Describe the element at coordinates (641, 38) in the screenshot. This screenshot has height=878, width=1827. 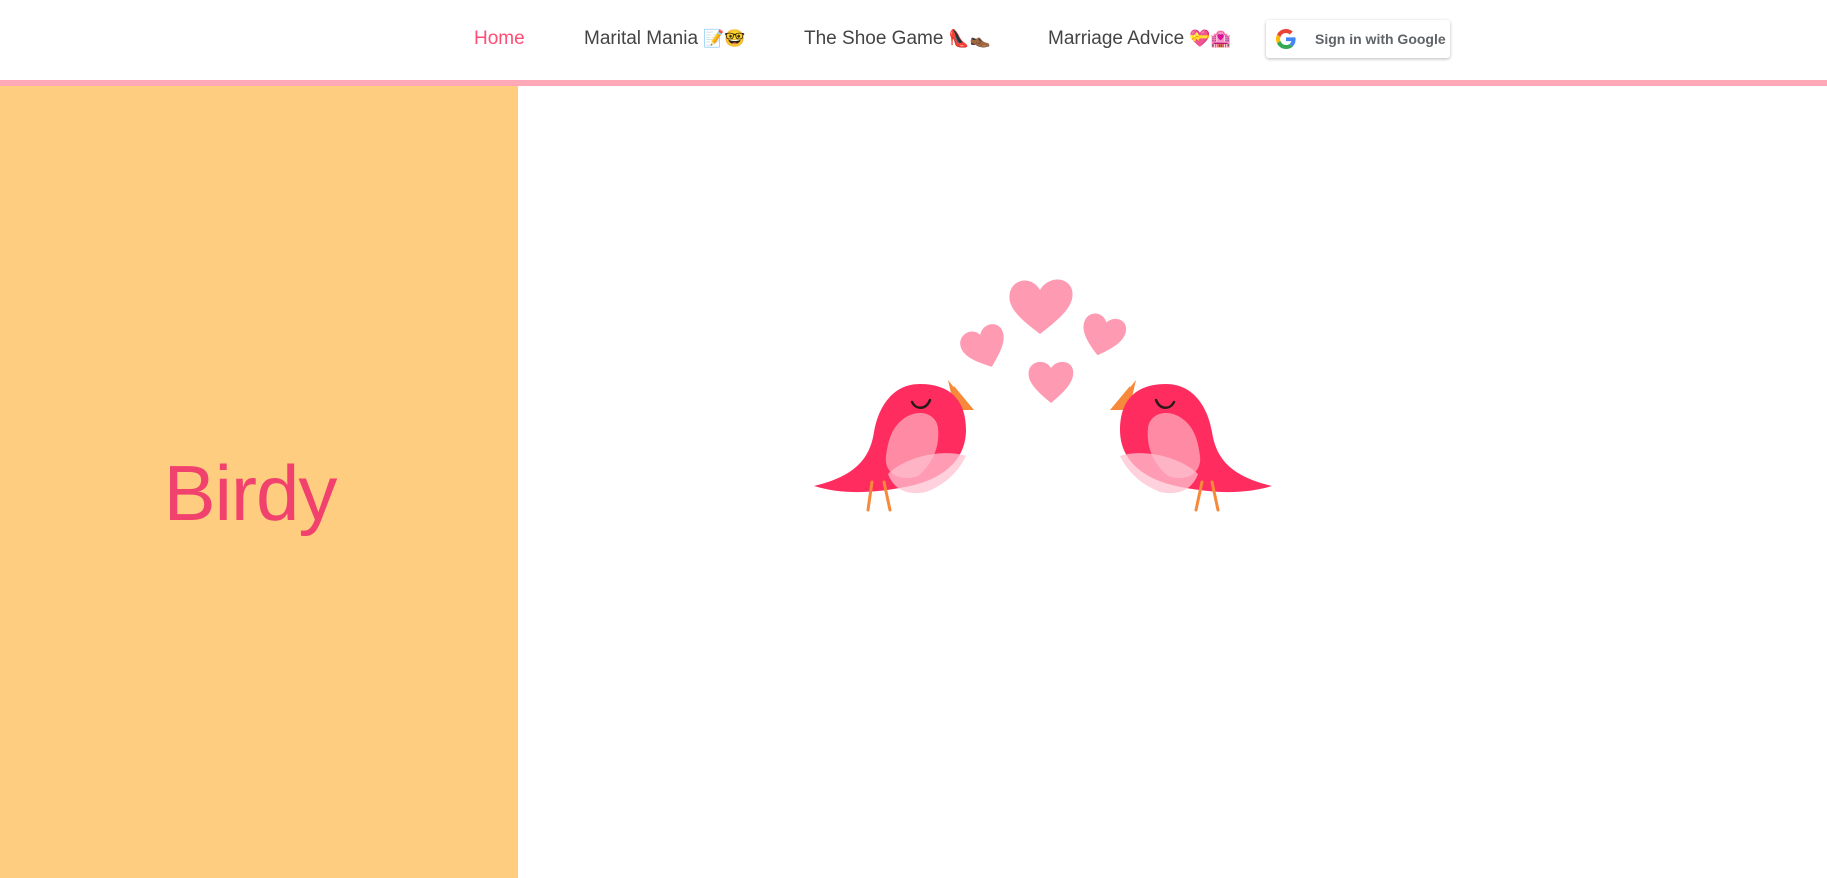
I see `nav-link-marital-mania-label: Marital Mania` at that location.